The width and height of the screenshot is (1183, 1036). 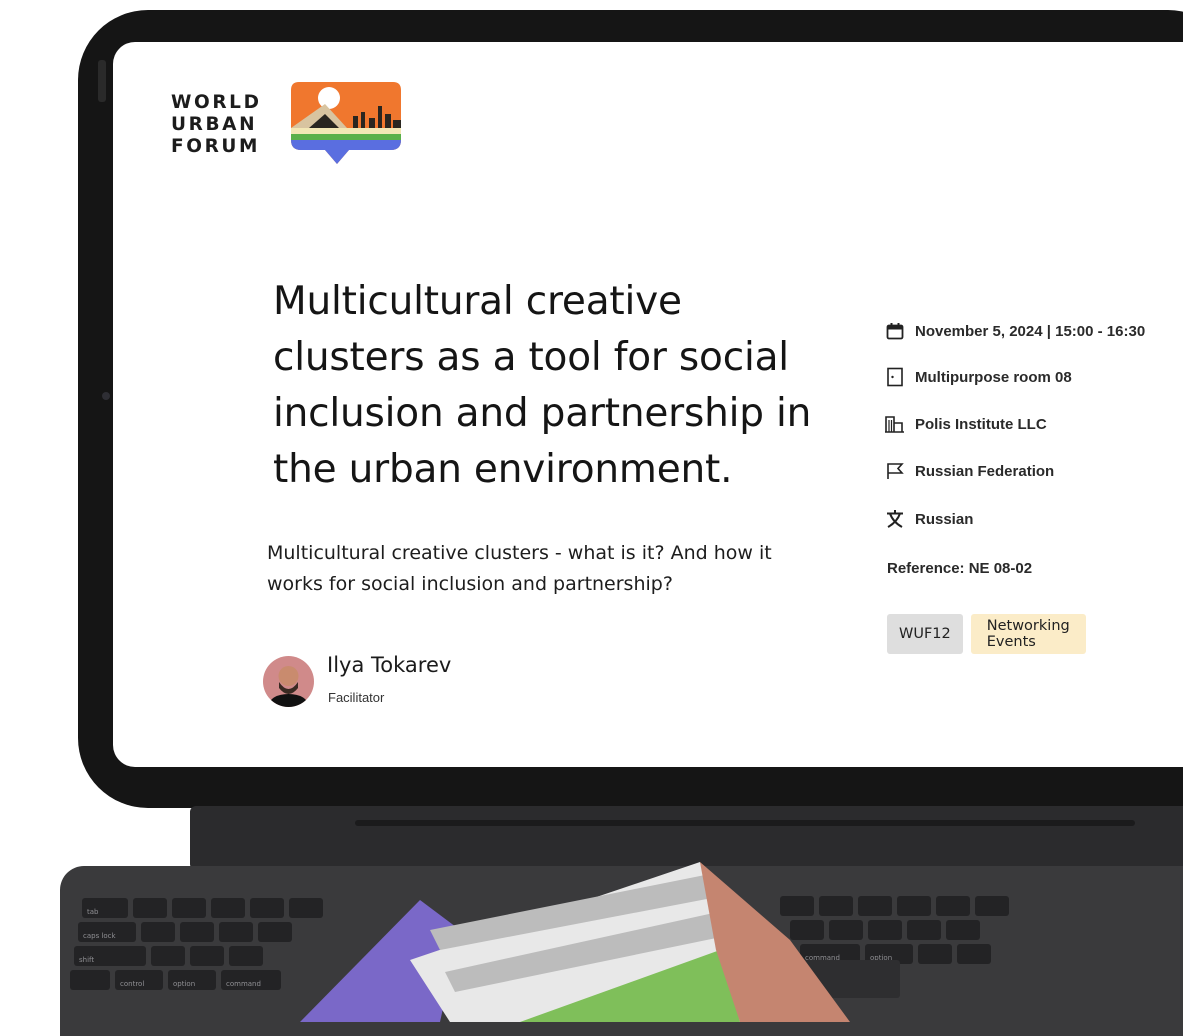 What do you see at coordinates (575, 942) in the screenshot?
I see `cover-decoration` at bounding box center [575, 942].